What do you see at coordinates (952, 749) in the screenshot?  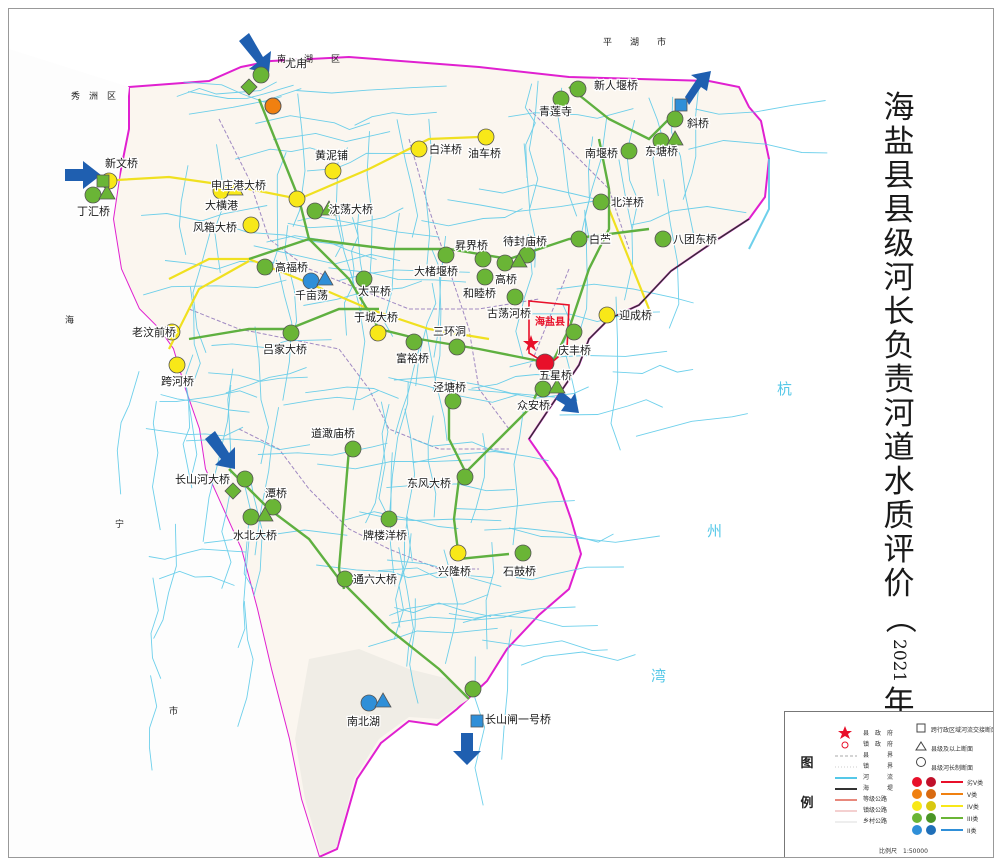 I see `legend-section-label: 县级及以上断面` at bounding box center [952, 749].